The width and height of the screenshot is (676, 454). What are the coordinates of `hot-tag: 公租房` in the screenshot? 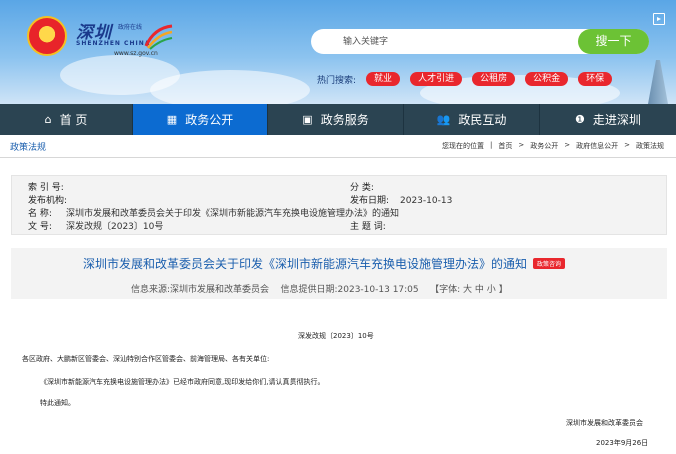 It's located at (494, 79).